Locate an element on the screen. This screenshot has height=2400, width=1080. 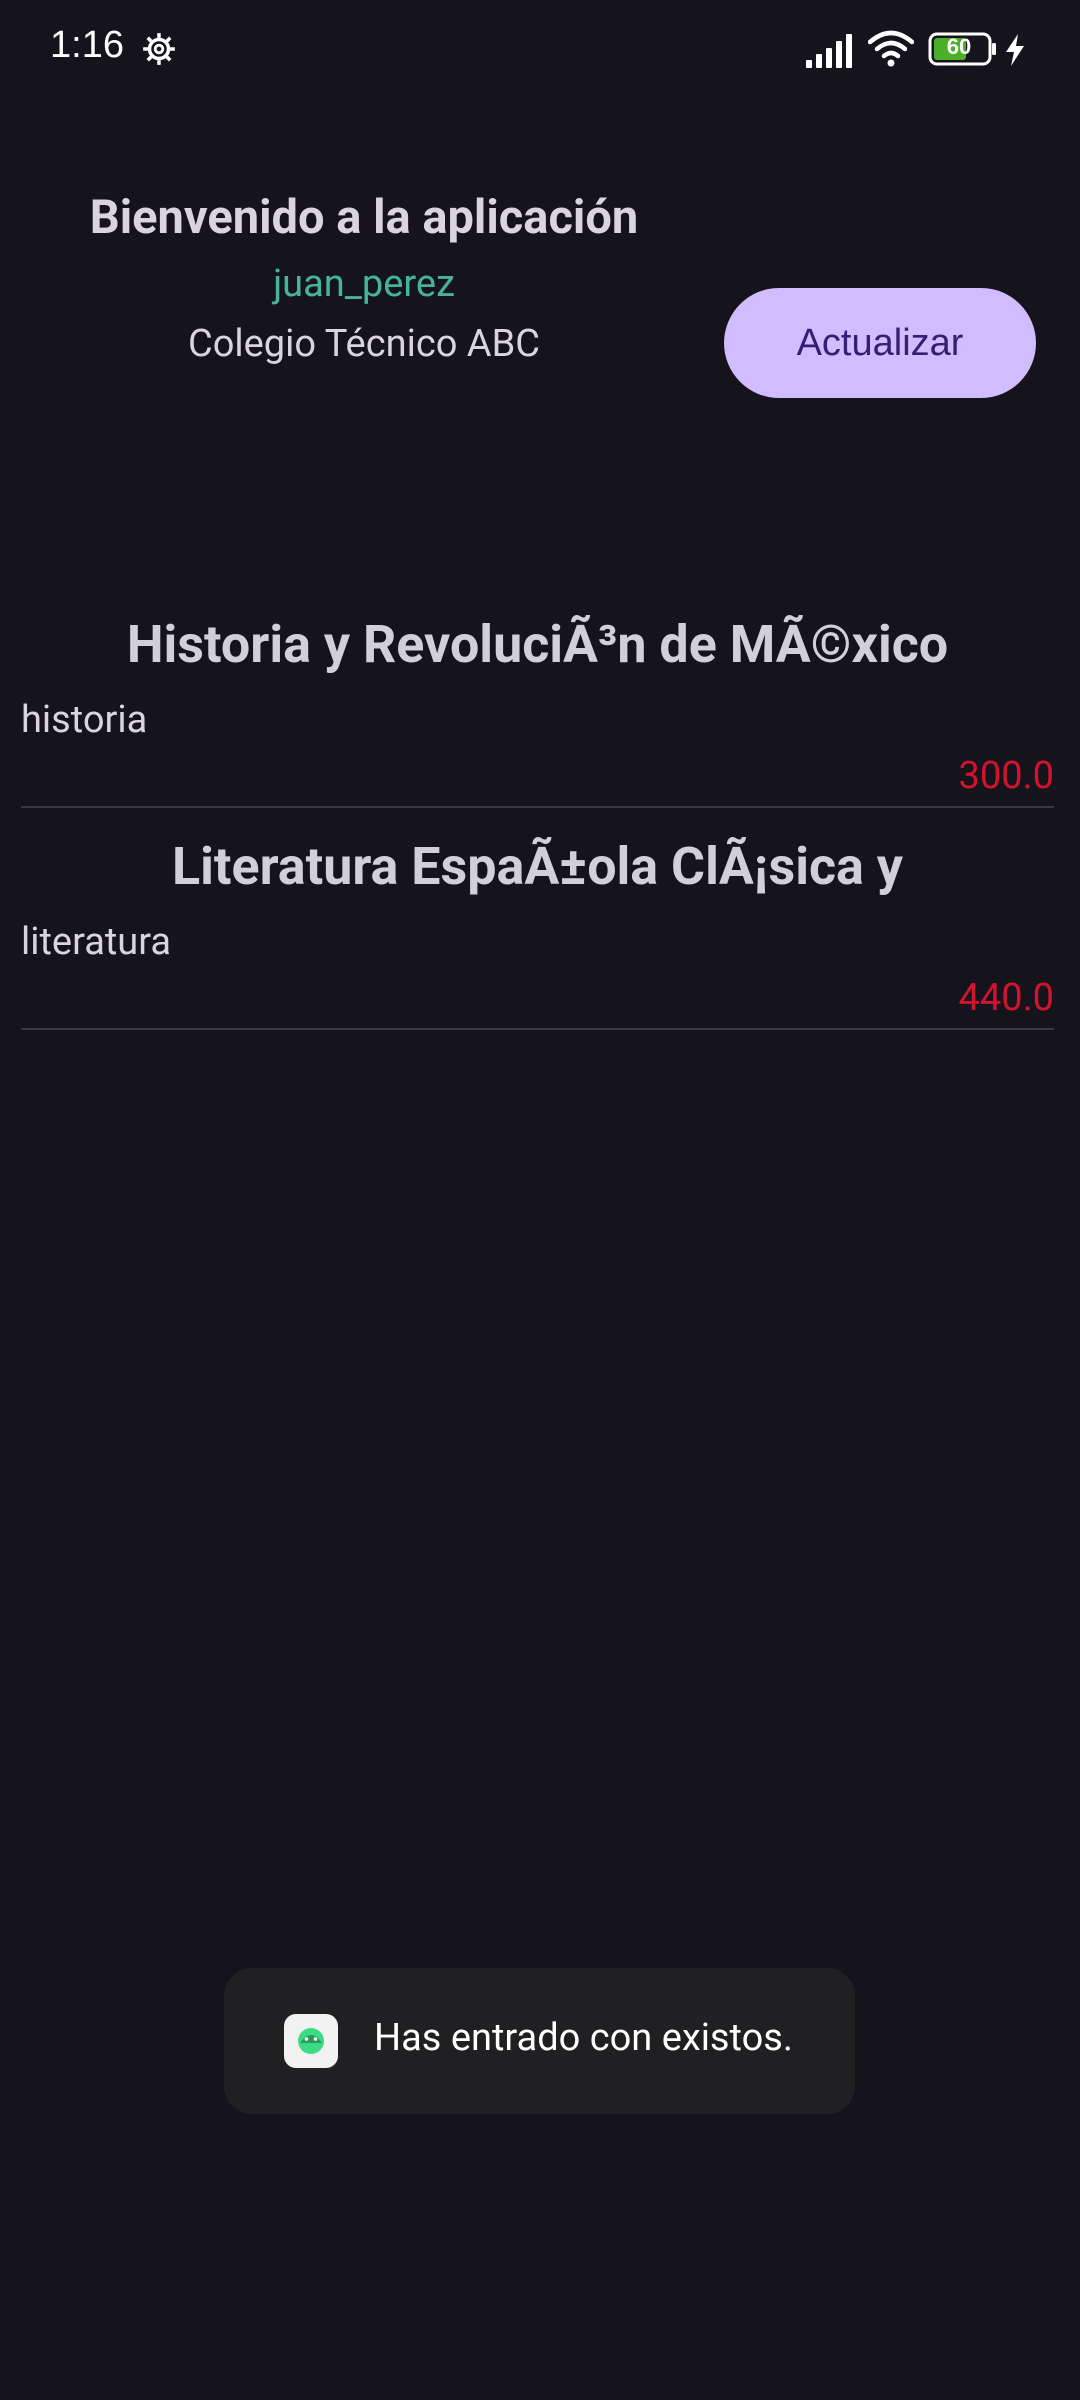
toast-message: Has entrado con existos. is located at coordinates (583, 2038).